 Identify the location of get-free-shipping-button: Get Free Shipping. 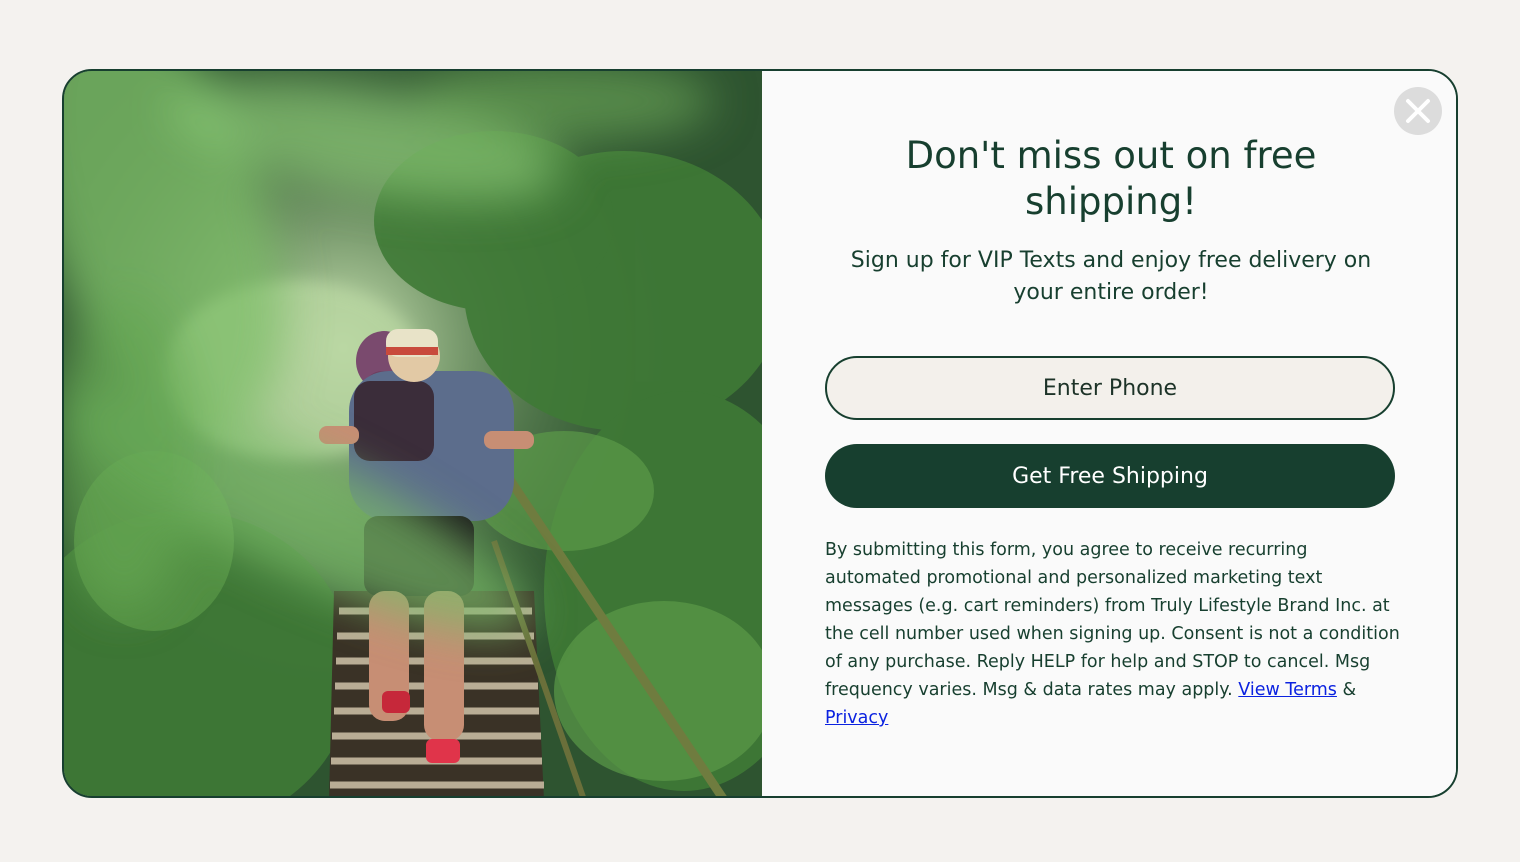
(1110, 476).